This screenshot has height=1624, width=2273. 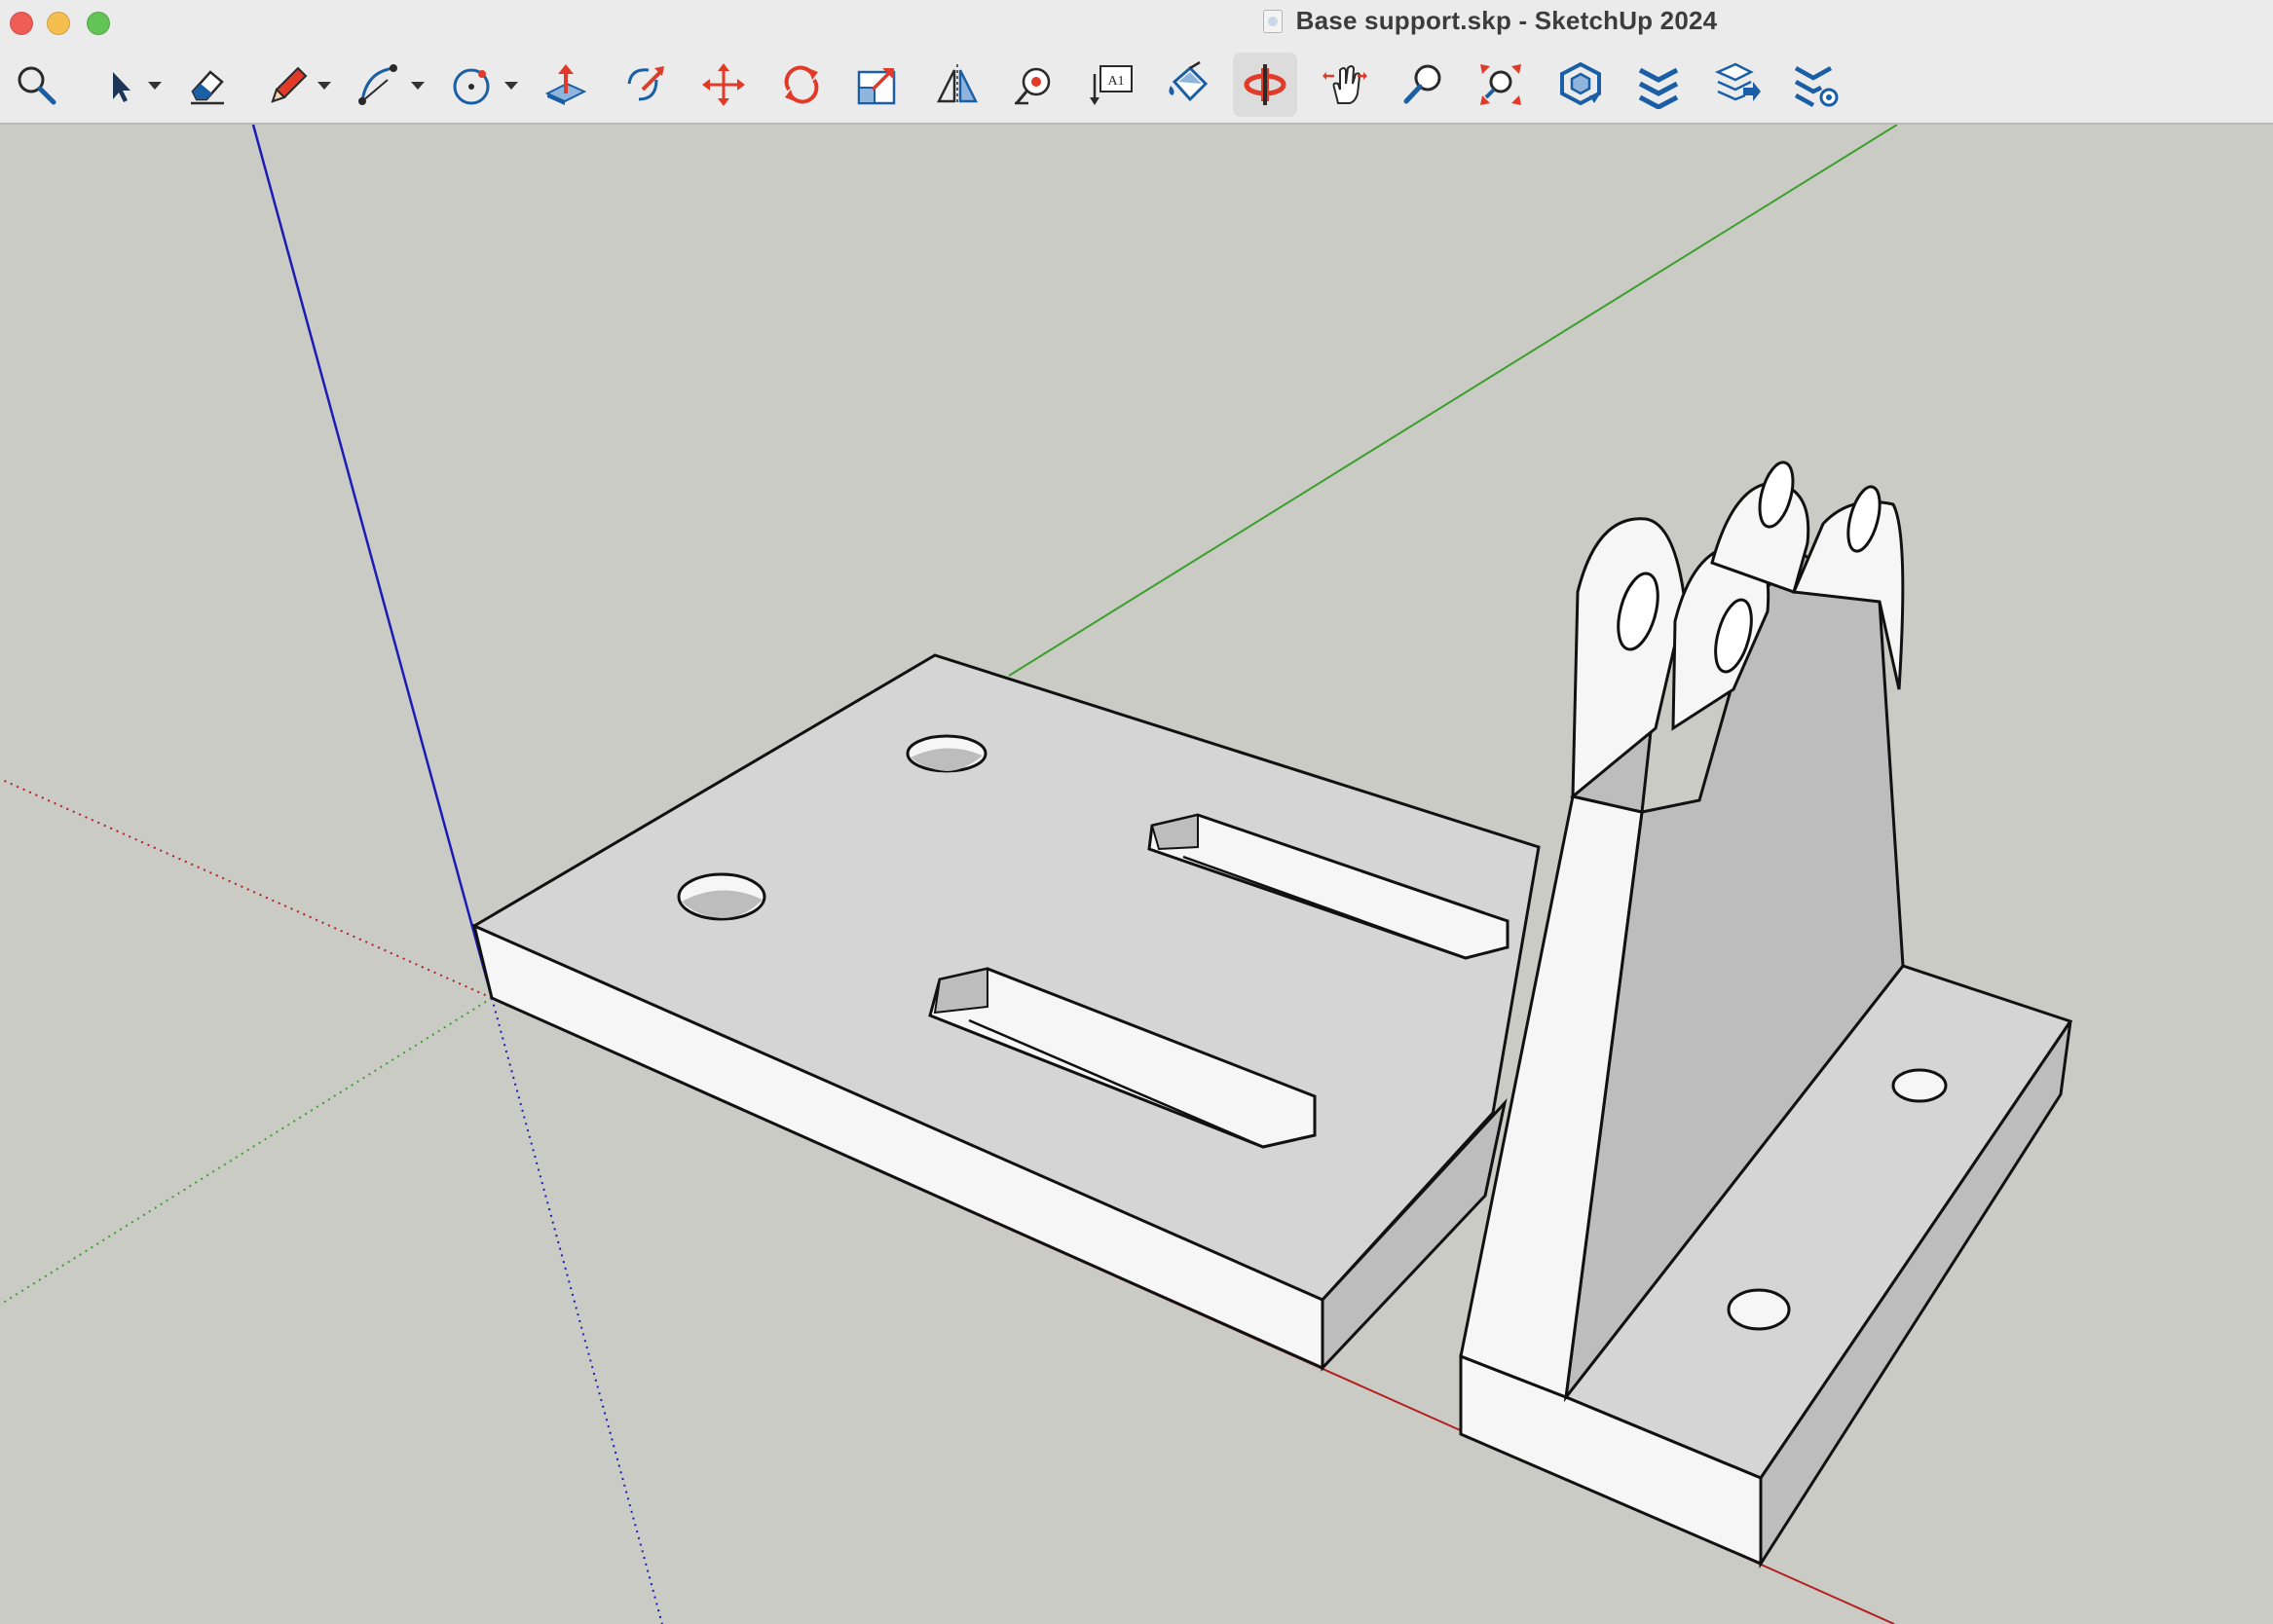 I want to click on red-axis-negative, so click(x=246, y=888).